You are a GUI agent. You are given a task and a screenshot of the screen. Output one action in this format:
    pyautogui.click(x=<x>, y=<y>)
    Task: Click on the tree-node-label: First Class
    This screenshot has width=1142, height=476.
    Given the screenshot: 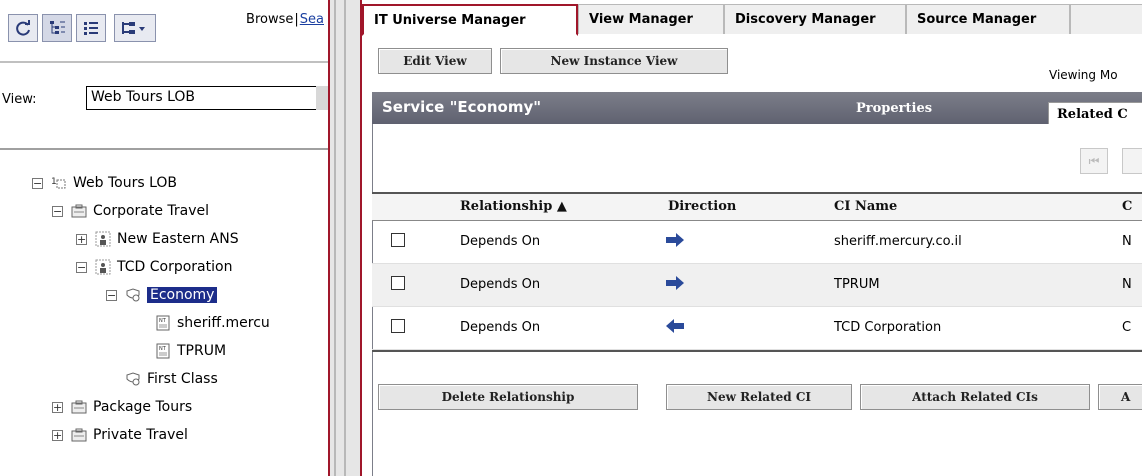 What is the action you would take?
    pyautogui.click(x=182, y=379)
    